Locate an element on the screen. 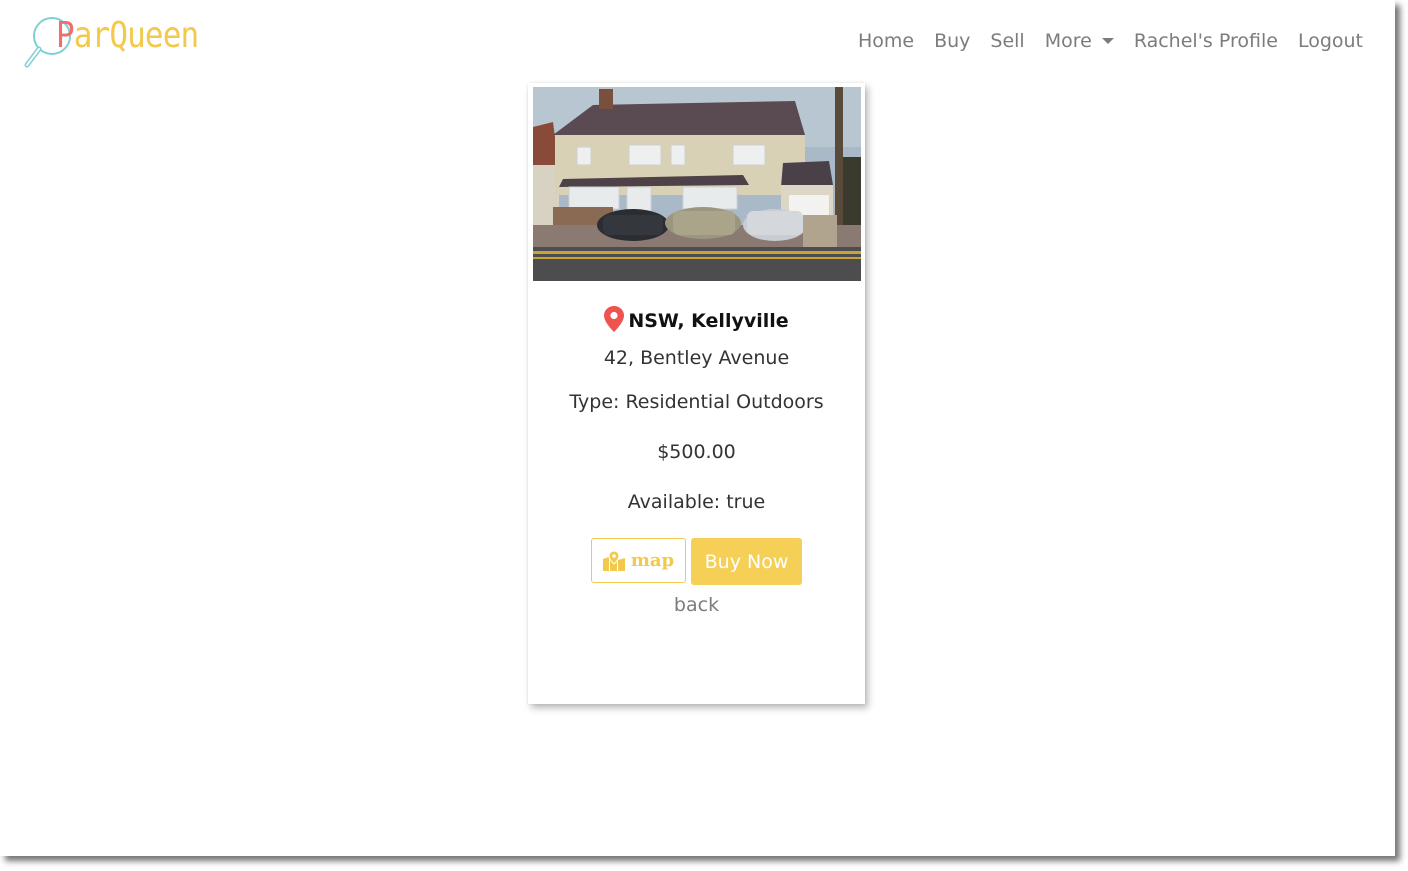 This screenshot has width=1408, height=871. map-marked-icon is located at coordinates (613, 560).